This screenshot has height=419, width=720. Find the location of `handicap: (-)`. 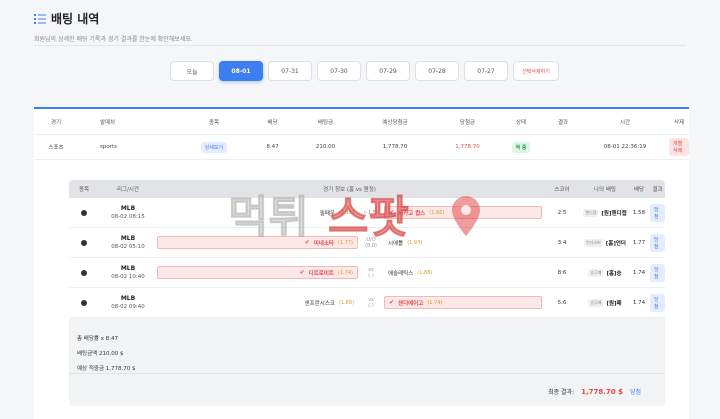

handicap: (-) is located at coordinates (371, 275).